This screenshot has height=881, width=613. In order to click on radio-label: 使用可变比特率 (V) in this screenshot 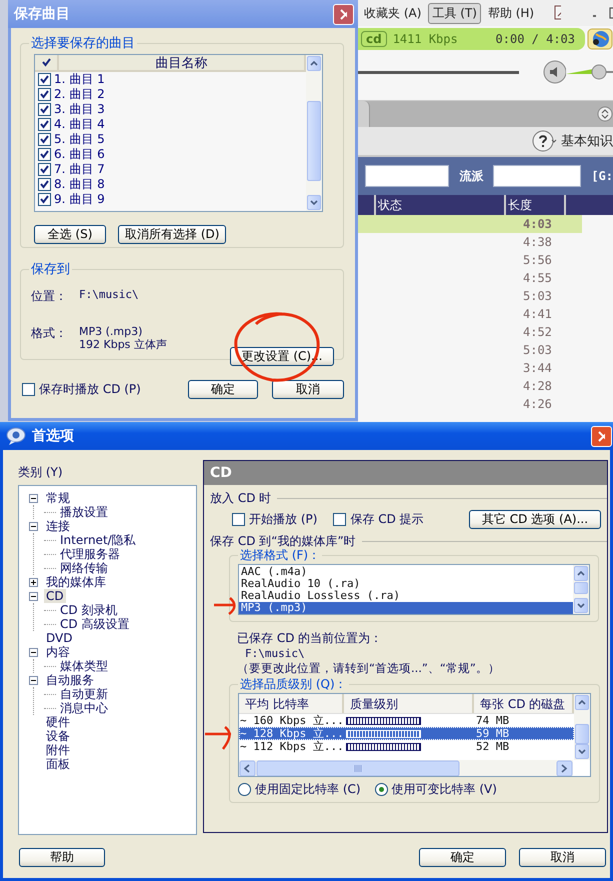, I will do `click(444, 789)`.